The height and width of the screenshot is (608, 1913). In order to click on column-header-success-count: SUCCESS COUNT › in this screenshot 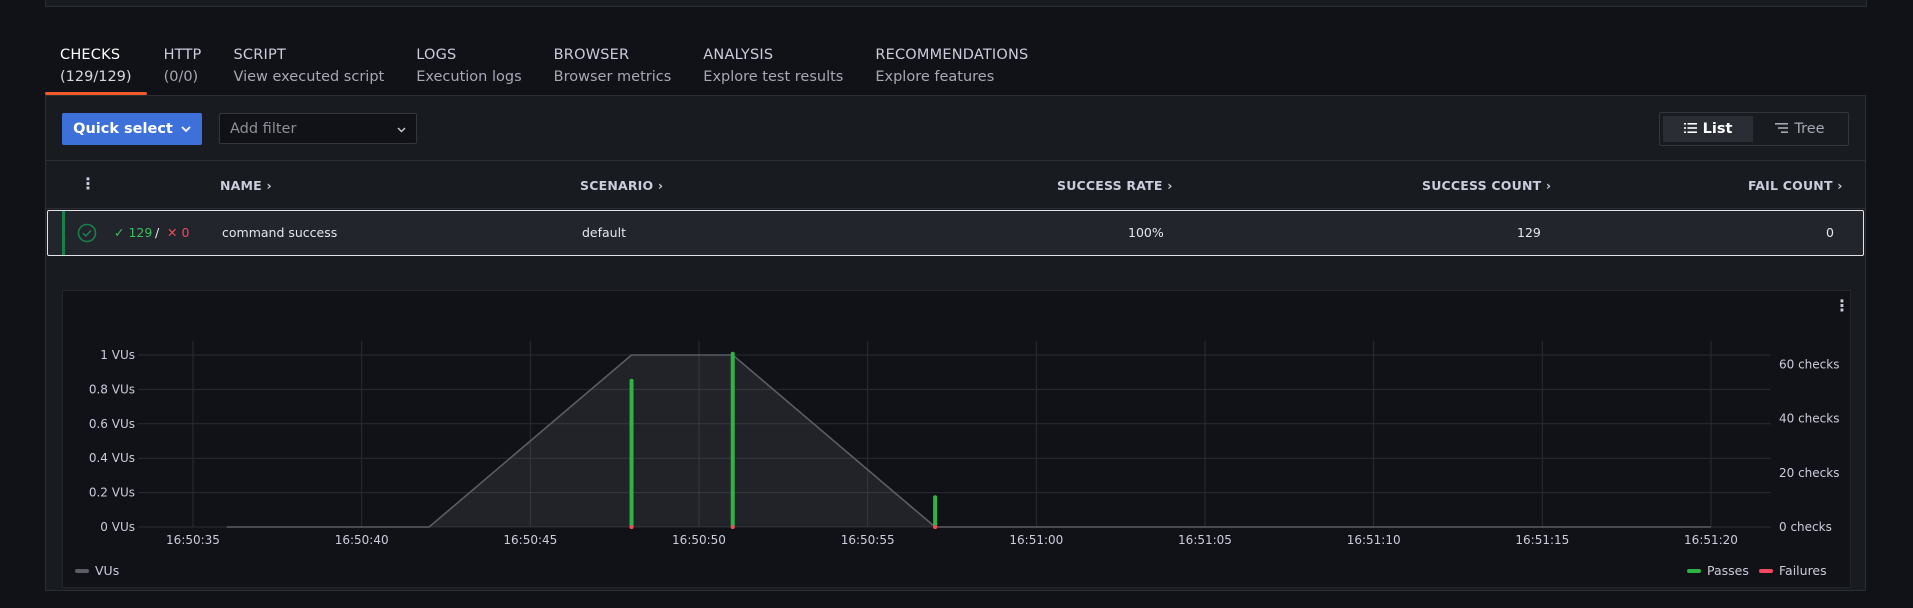, I will do `click(1486, 185)`.